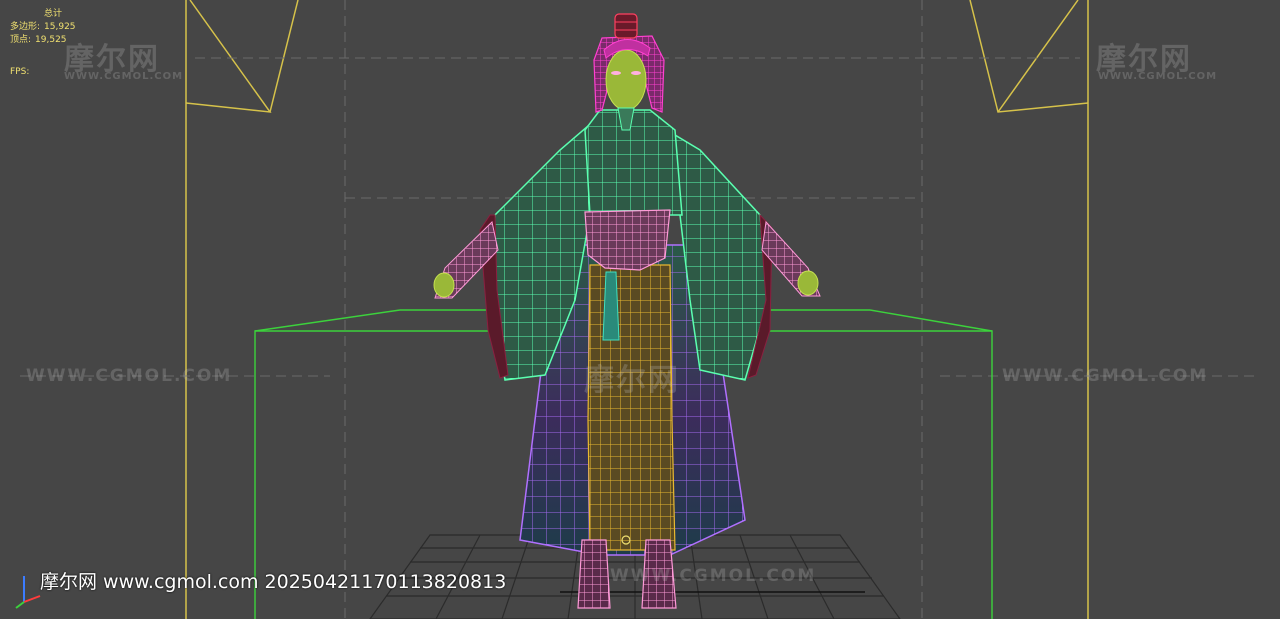  What do you see at coordinates (53, 14) in the screenshot?
I see `stats-header: 总计` at bounding box center [53, 14].